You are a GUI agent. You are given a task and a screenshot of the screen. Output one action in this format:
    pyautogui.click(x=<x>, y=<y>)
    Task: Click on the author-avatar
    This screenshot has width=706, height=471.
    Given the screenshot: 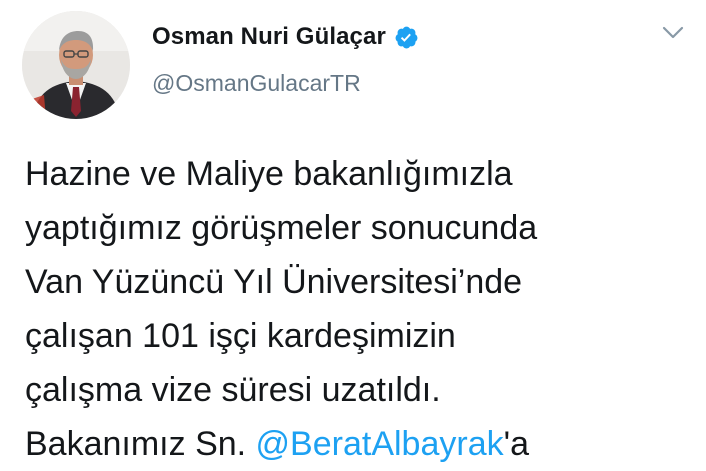 What is the action you would take?
    pyautogui.click(x=76, y=65)
    